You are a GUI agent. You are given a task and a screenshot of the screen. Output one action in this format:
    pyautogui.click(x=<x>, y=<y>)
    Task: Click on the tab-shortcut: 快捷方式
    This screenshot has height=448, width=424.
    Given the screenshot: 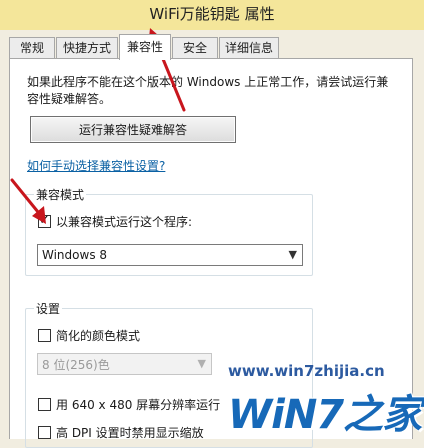 What is the action you would take?
    pyautogui.click(x=87, y=48)
    